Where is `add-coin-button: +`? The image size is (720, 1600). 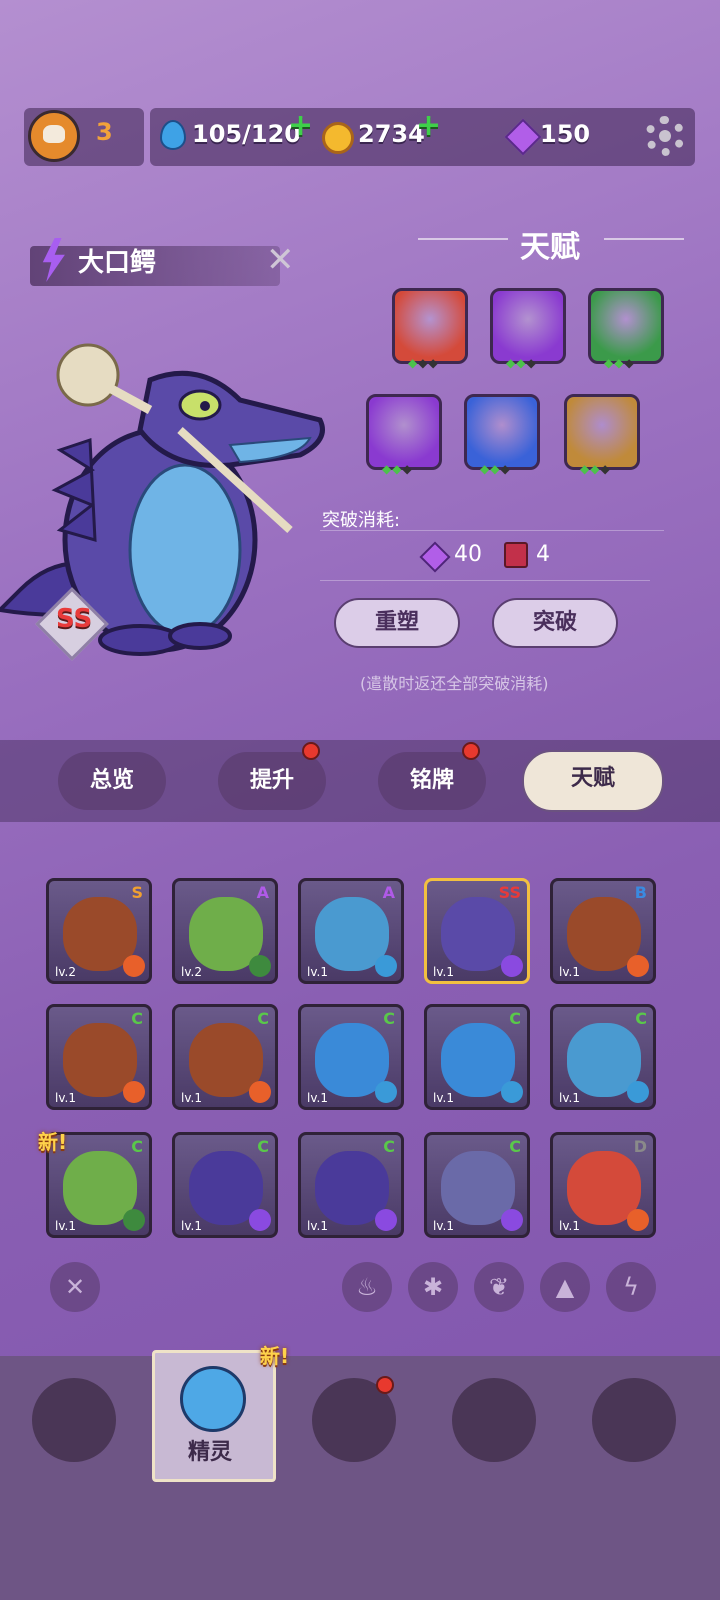 add-coin-button: + is located at coordinates (428, 125).